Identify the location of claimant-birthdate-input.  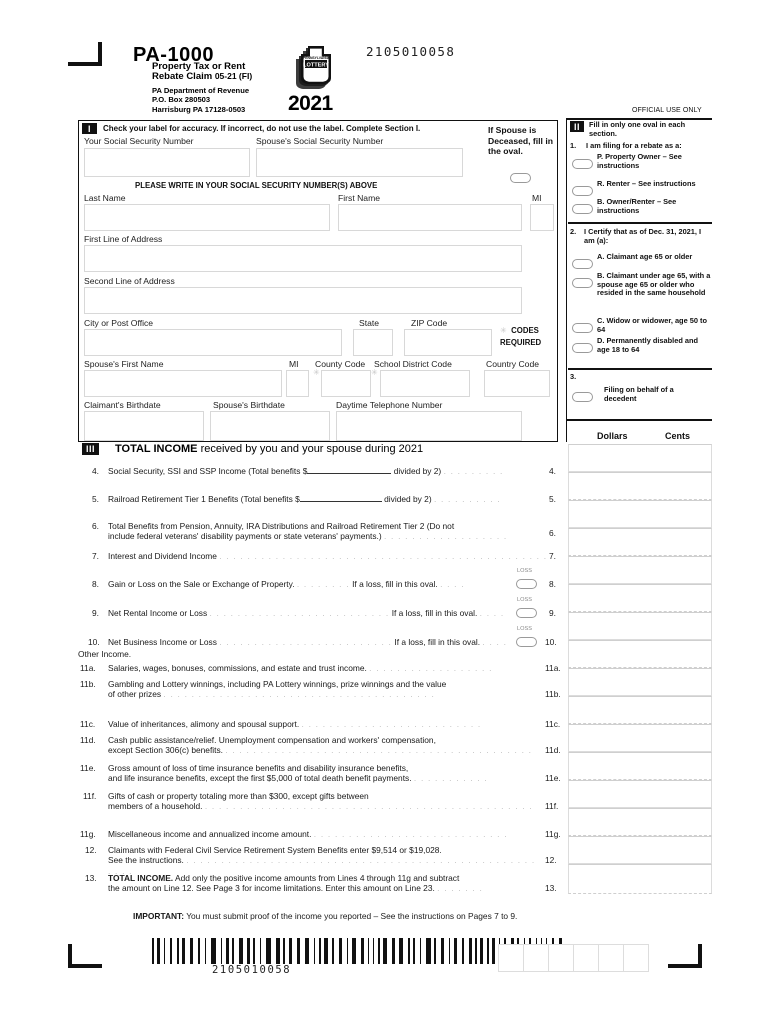
(144, 426).